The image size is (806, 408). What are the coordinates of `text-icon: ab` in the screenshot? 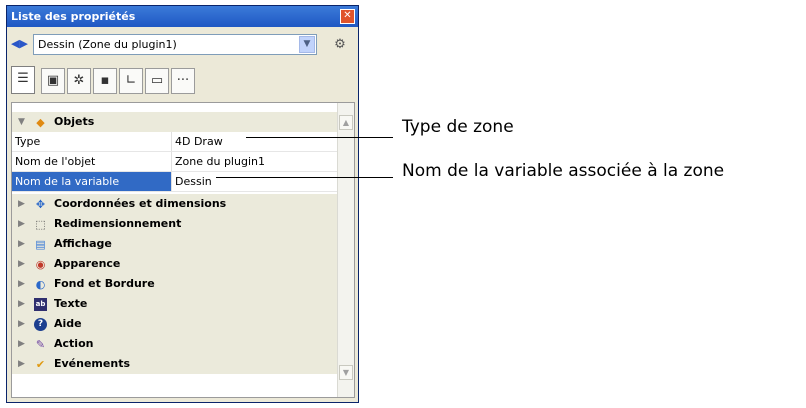 It's located at (40, 304).